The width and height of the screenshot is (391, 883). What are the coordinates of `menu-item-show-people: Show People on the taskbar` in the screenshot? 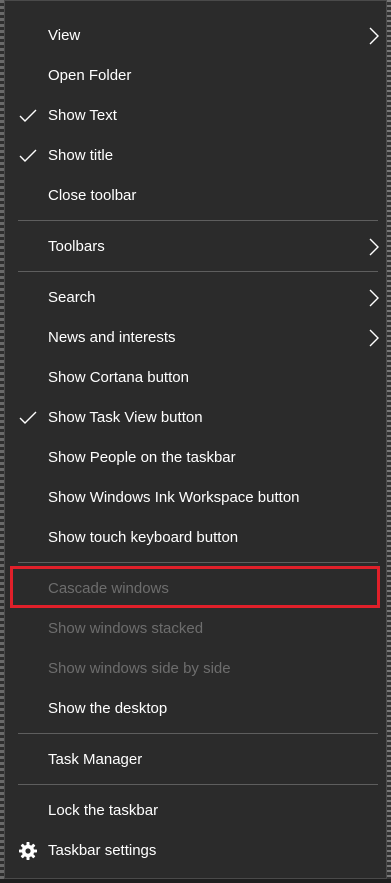 It's located at (195, 458).